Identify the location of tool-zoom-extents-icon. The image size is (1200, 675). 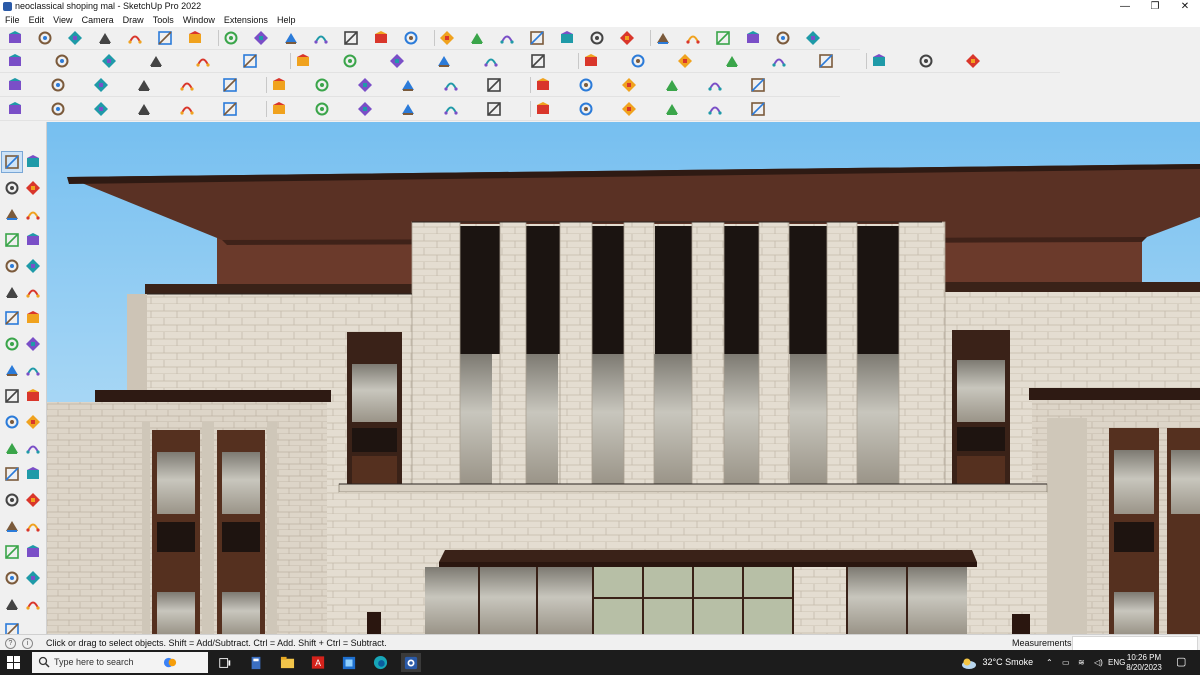
(12, 552).